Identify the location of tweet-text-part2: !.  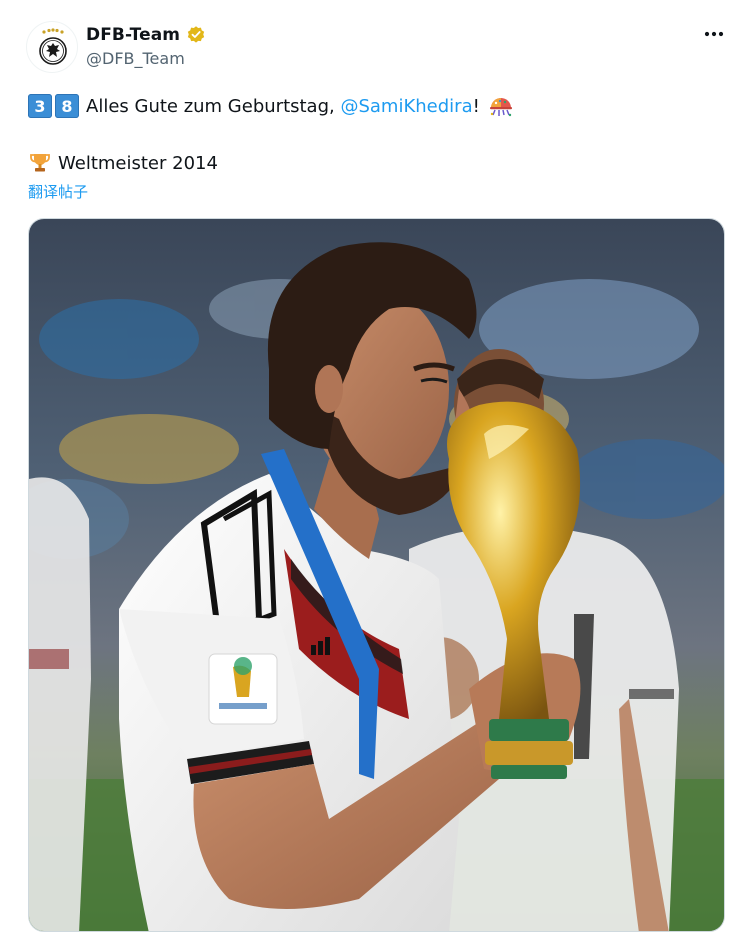
(476, 106).